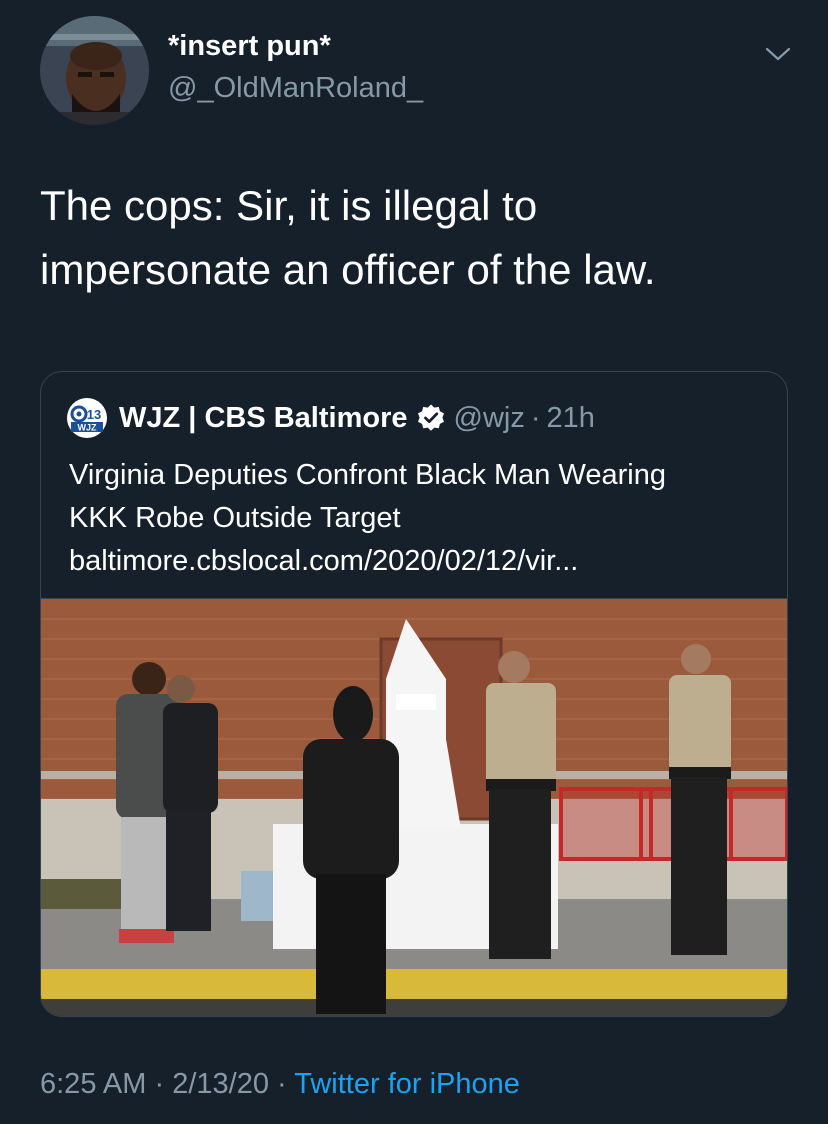 The width and height of the screenshot is (828, 1124). What do you see at coordinates (431, 418) in the screenshot?
I see `verified-badge-icon` at bounding box center [431, 418].